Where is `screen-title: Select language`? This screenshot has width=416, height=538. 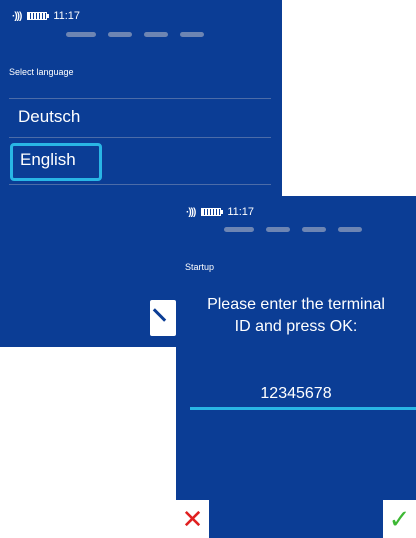
screen-title: Select language is located at coordinates (41, 72).